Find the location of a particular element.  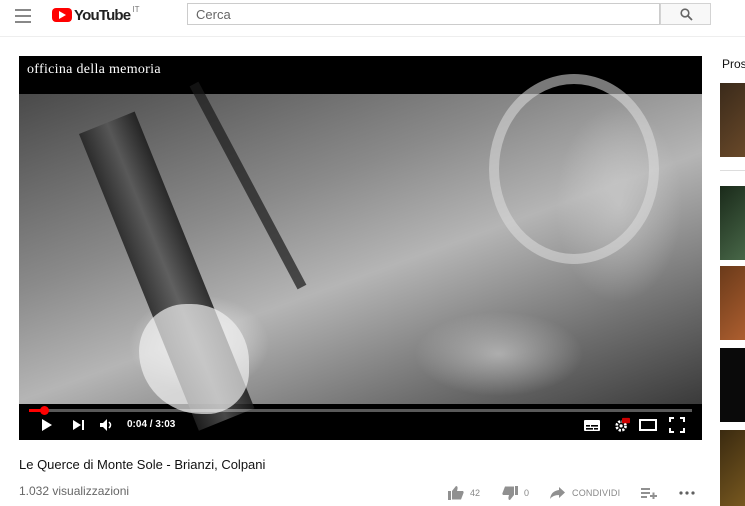

dislike-icon is located at coordinates (510, 493).